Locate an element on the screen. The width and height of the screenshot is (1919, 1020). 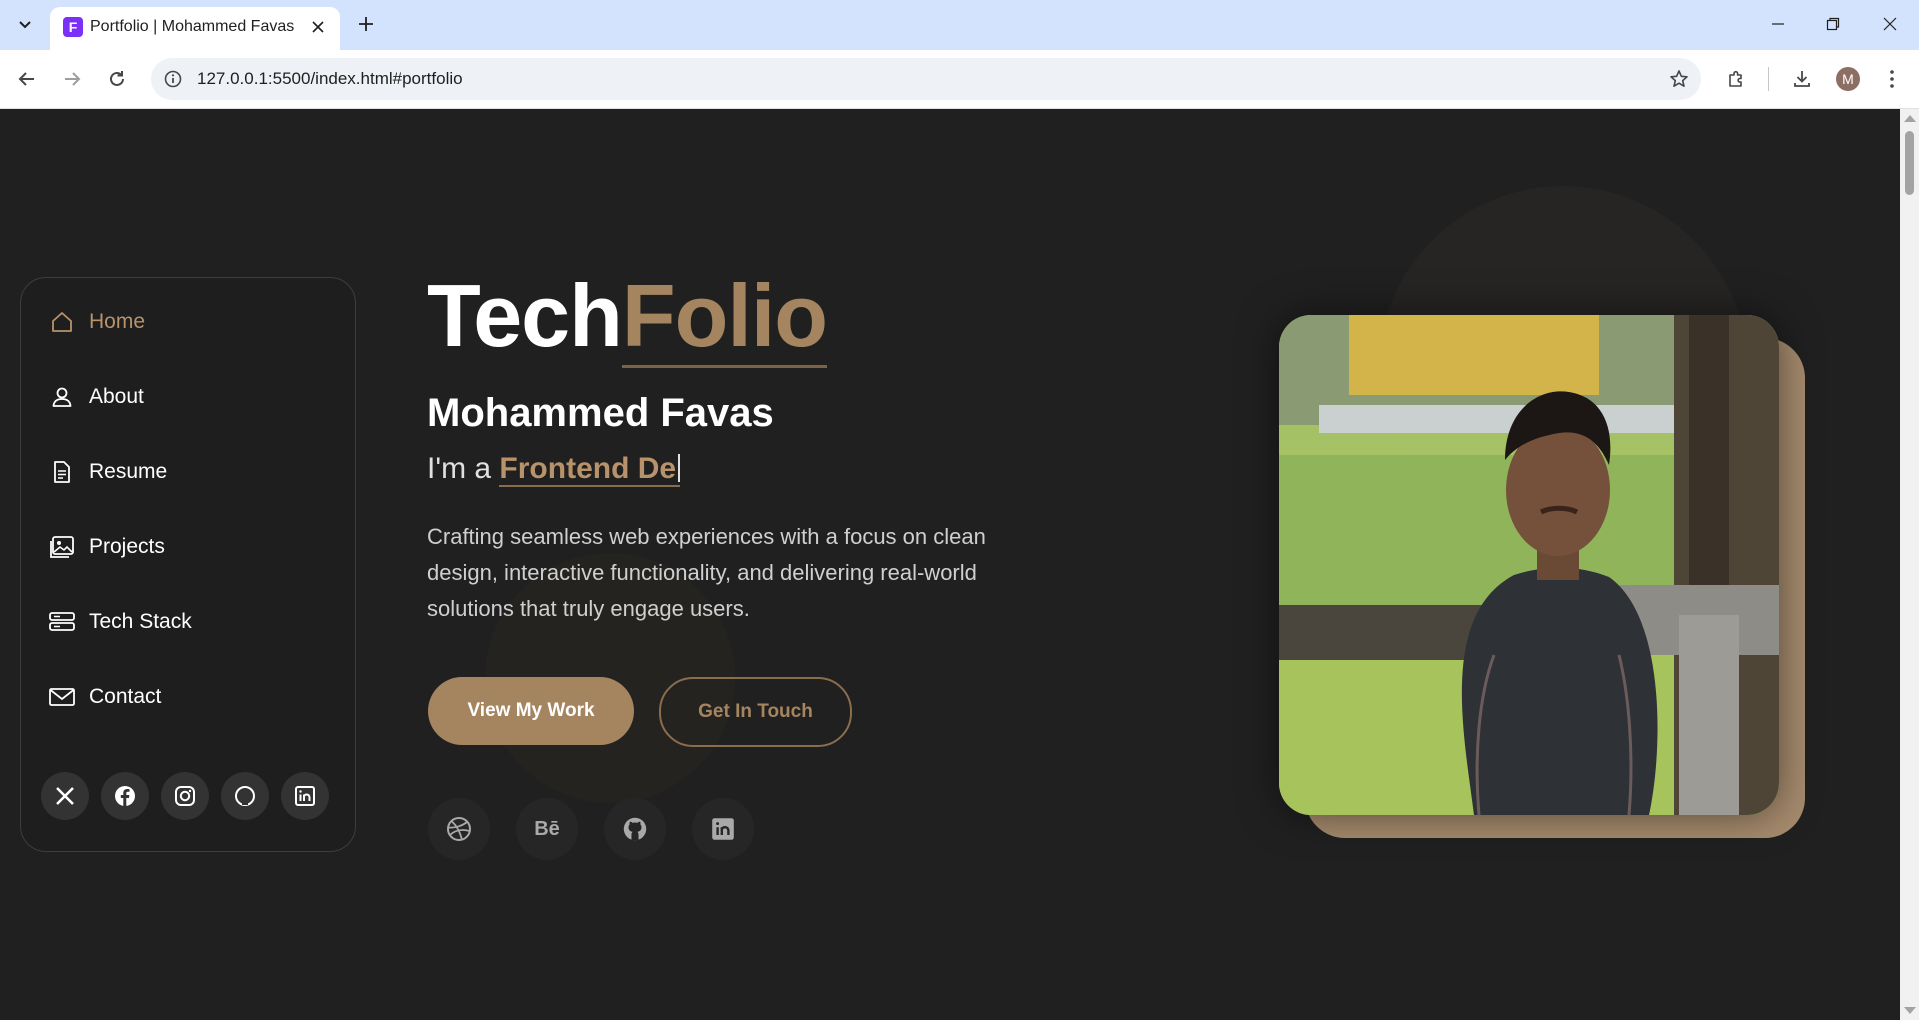
brand-part-tech: Tech is located at coordinates (525, 315).